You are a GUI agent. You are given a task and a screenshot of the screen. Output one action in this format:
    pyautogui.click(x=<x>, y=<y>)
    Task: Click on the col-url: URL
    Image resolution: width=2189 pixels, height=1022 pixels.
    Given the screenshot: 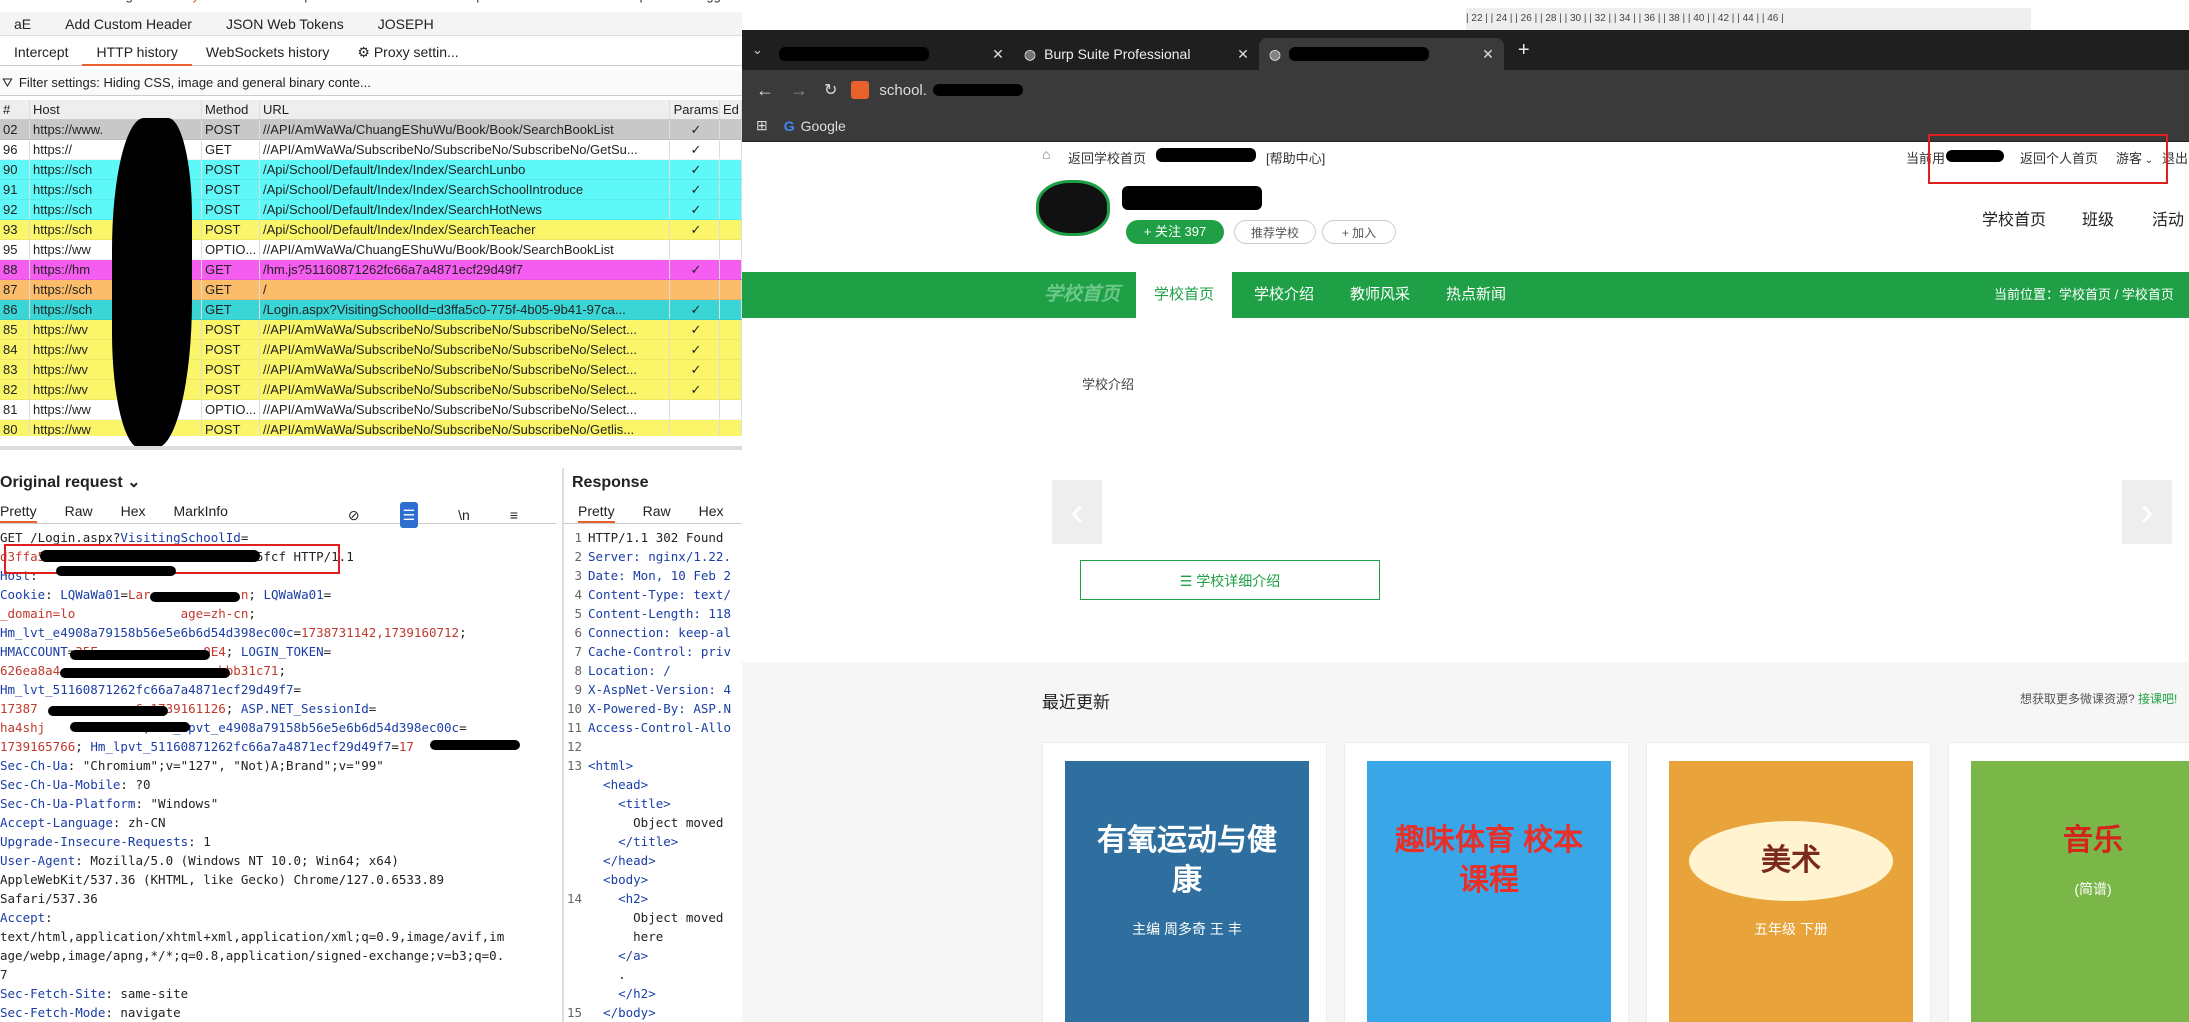 What is the action you would take?
    pyautogui.click(x=465, y=109)
    